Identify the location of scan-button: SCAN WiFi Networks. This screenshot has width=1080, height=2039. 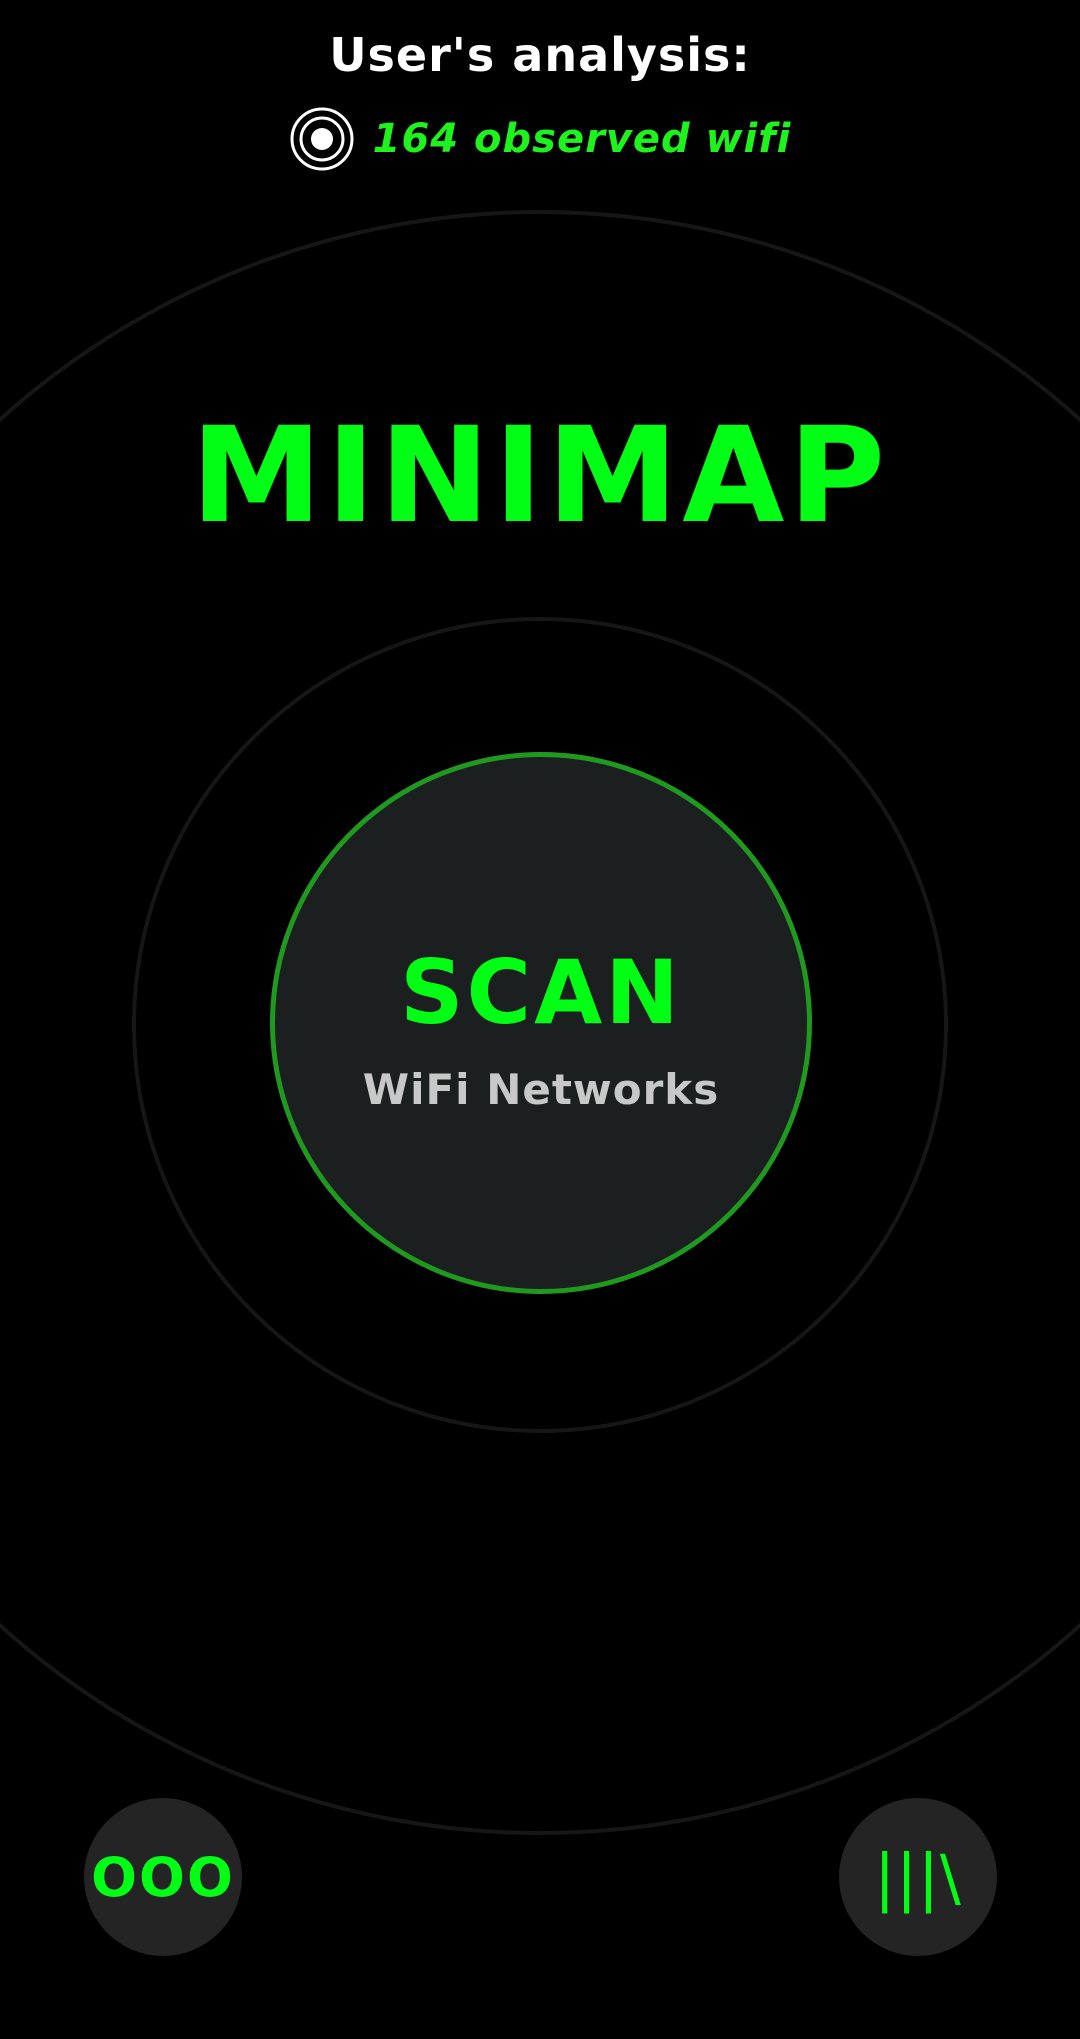
(541, 1023).